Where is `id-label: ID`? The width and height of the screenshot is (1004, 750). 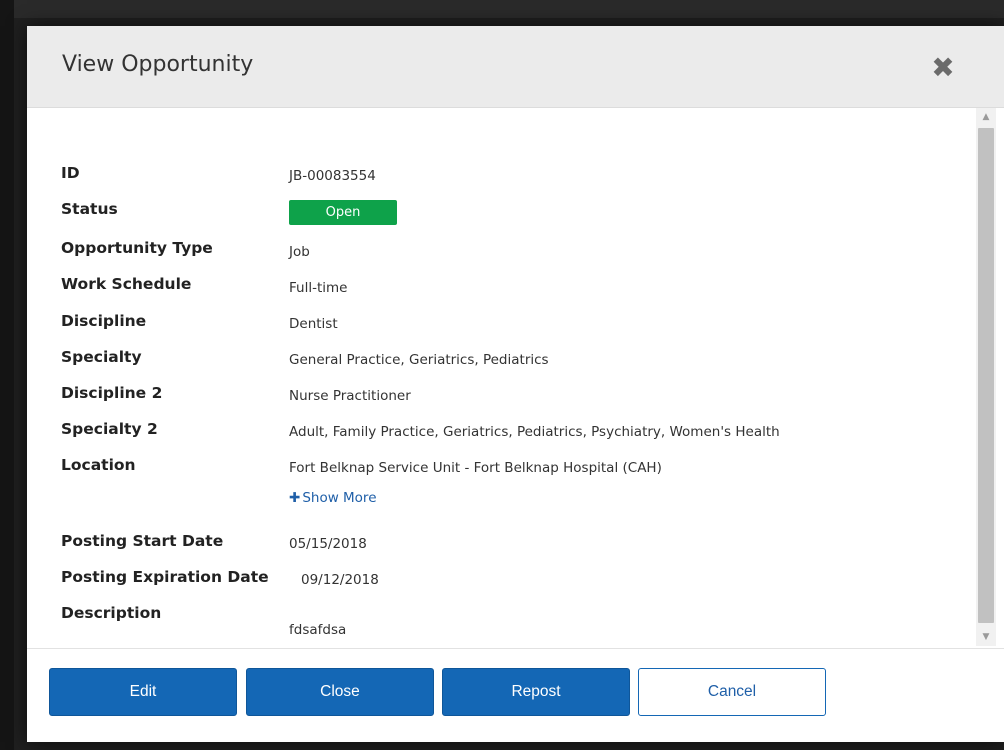
id-label: ID is located at coordinates (70, 173).